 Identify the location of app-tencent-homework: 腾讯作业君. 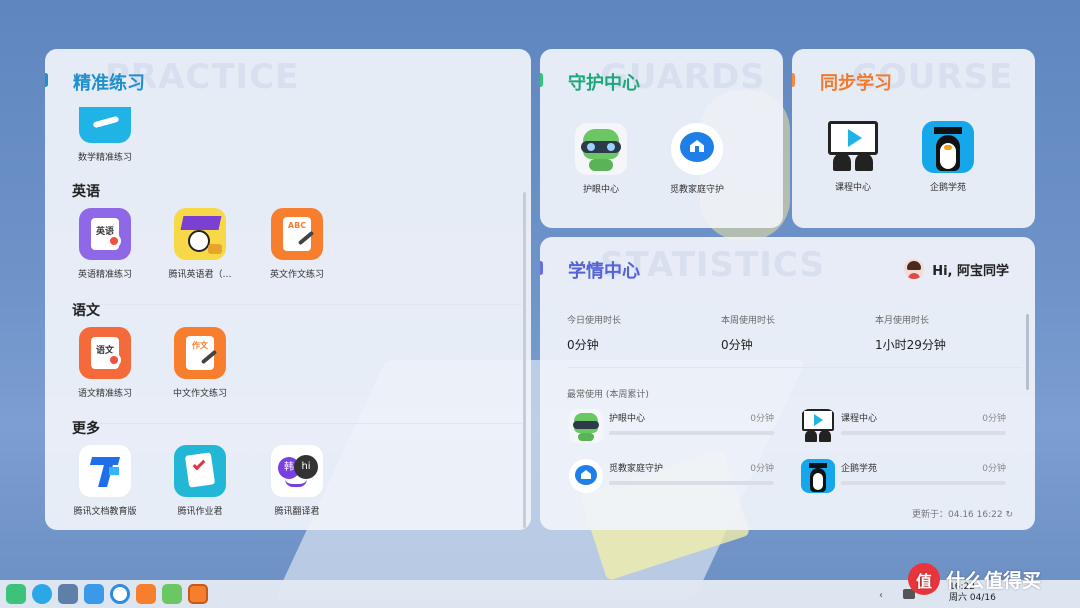
(200, 481).